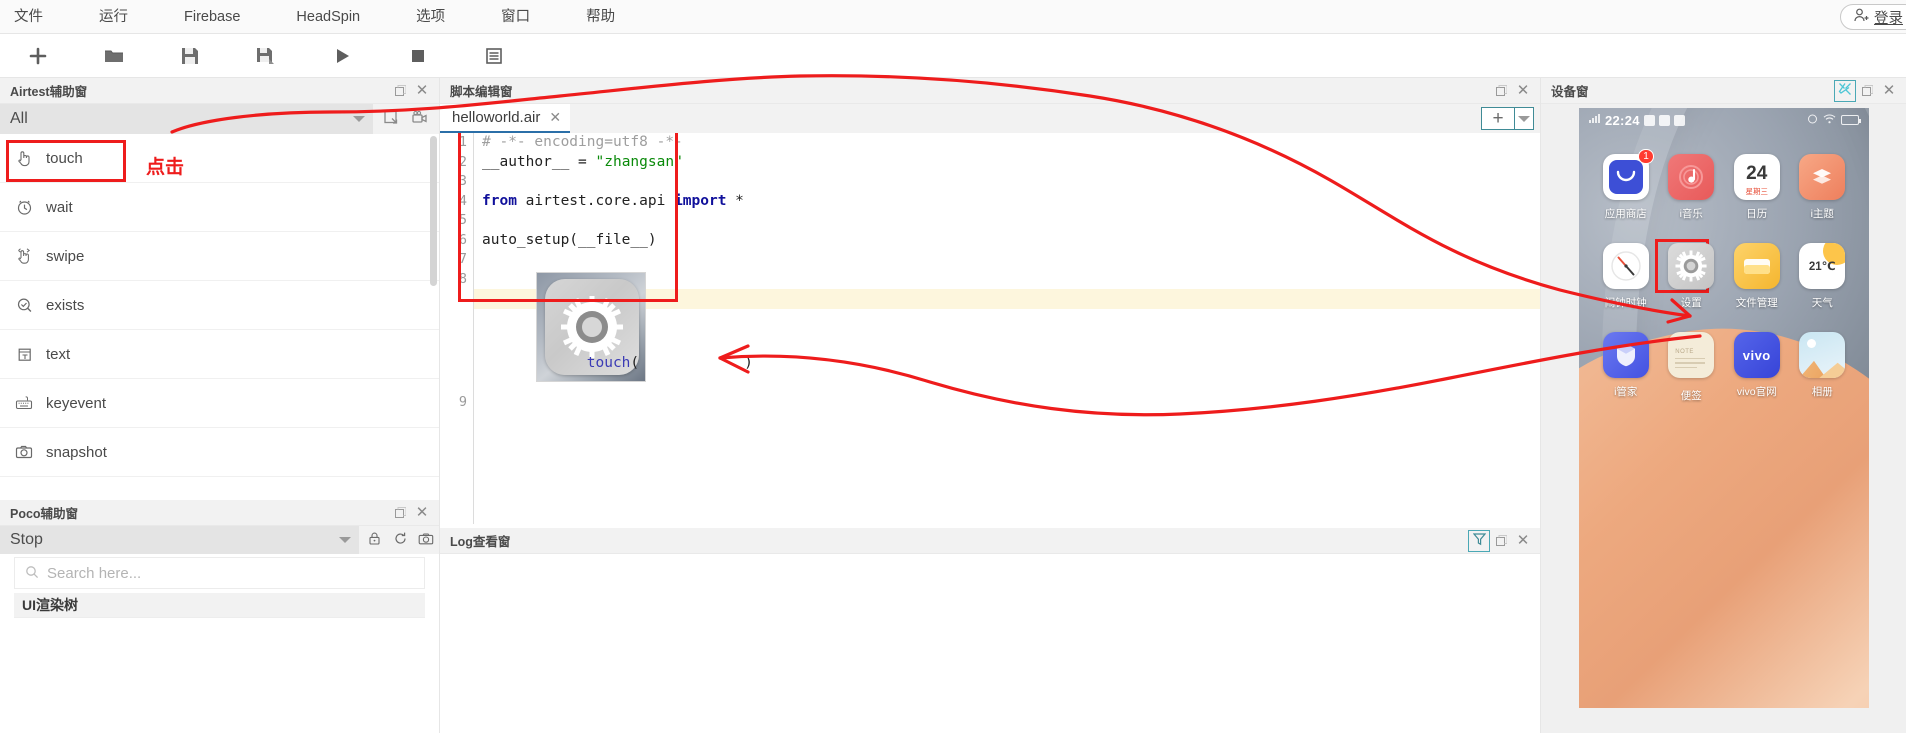 The width and height of the screenshot is (1906, 733). I want to click on poco-close-button: ✕, so click(422, 513).